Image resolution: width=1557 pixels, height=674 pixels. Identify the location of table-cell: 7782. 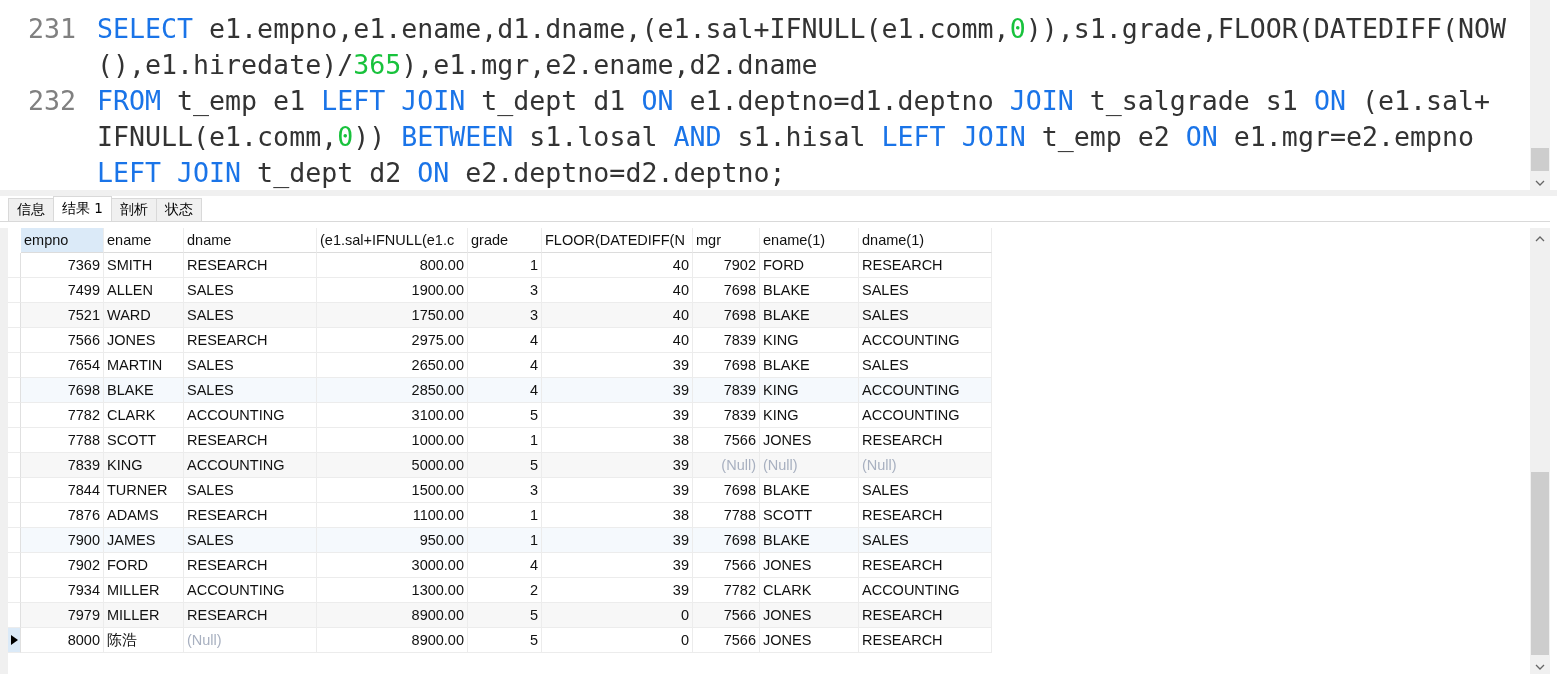
(62, 415).